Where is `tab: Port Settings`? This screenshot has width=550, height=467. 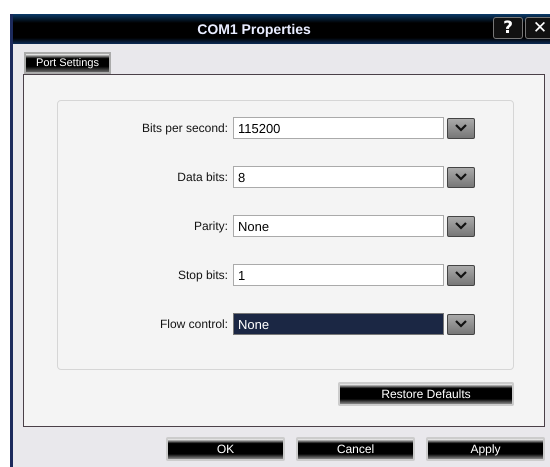
tab: Port Settings is located at coordinates (67, 63).